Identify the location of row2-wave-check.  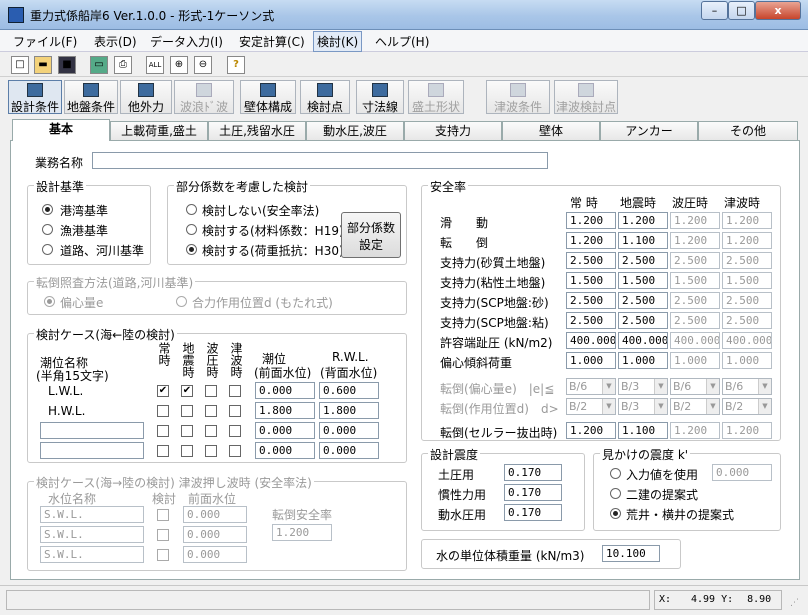
(211, 411).